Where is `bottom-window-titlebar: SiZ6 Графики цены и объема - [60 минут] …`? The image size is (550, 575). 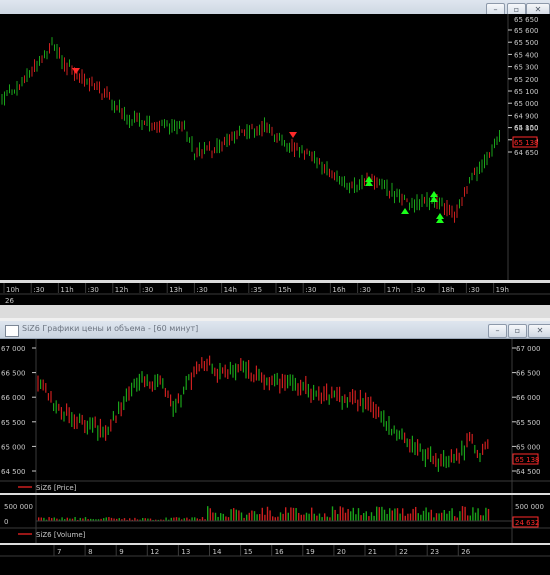 bottom-window-titlebar: SiZ6 Графики цены и объема - [60 минут] … is located at coordinates (275, 330).